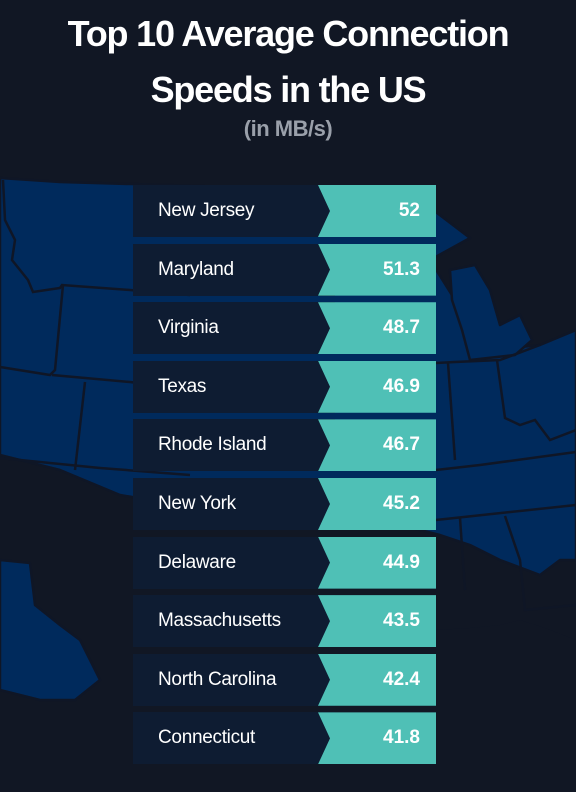 This screenshot has width=576, height=792. What do you see at coordinates (401, 679) in the screenshot?
I see `value-label: 42.4` at bounding box center [401, 679].